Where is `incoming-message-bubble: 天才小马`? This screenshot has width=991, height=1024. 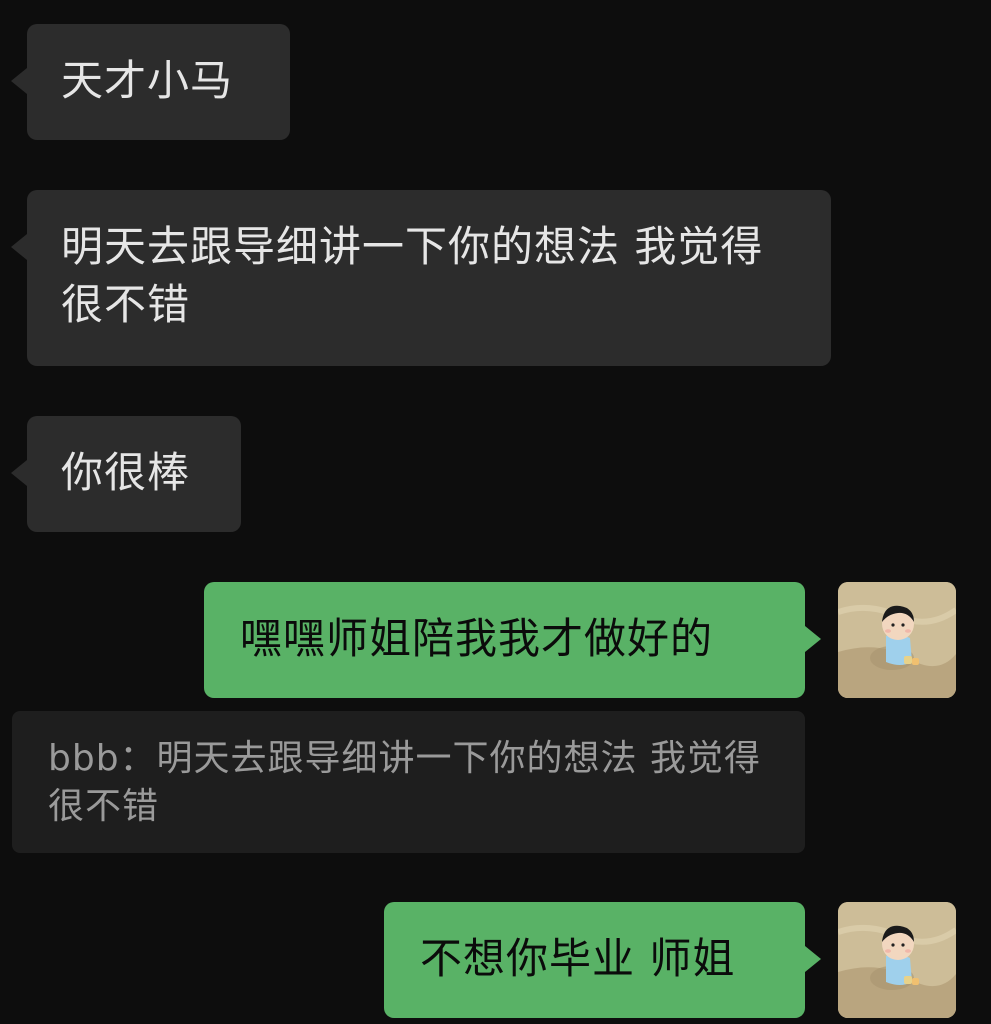
incoming-message-bubble: 天才小马 is located at coordinates (150, 82).